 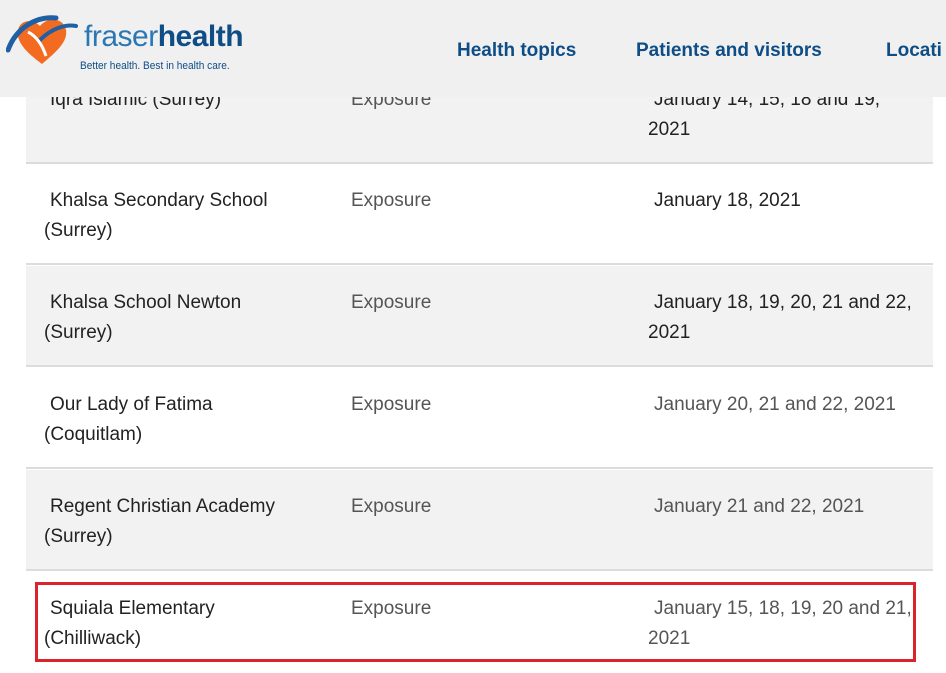 I want to click on exposure-dates: January 20, 21 and 22, 2021, so click(x=775, y=404).